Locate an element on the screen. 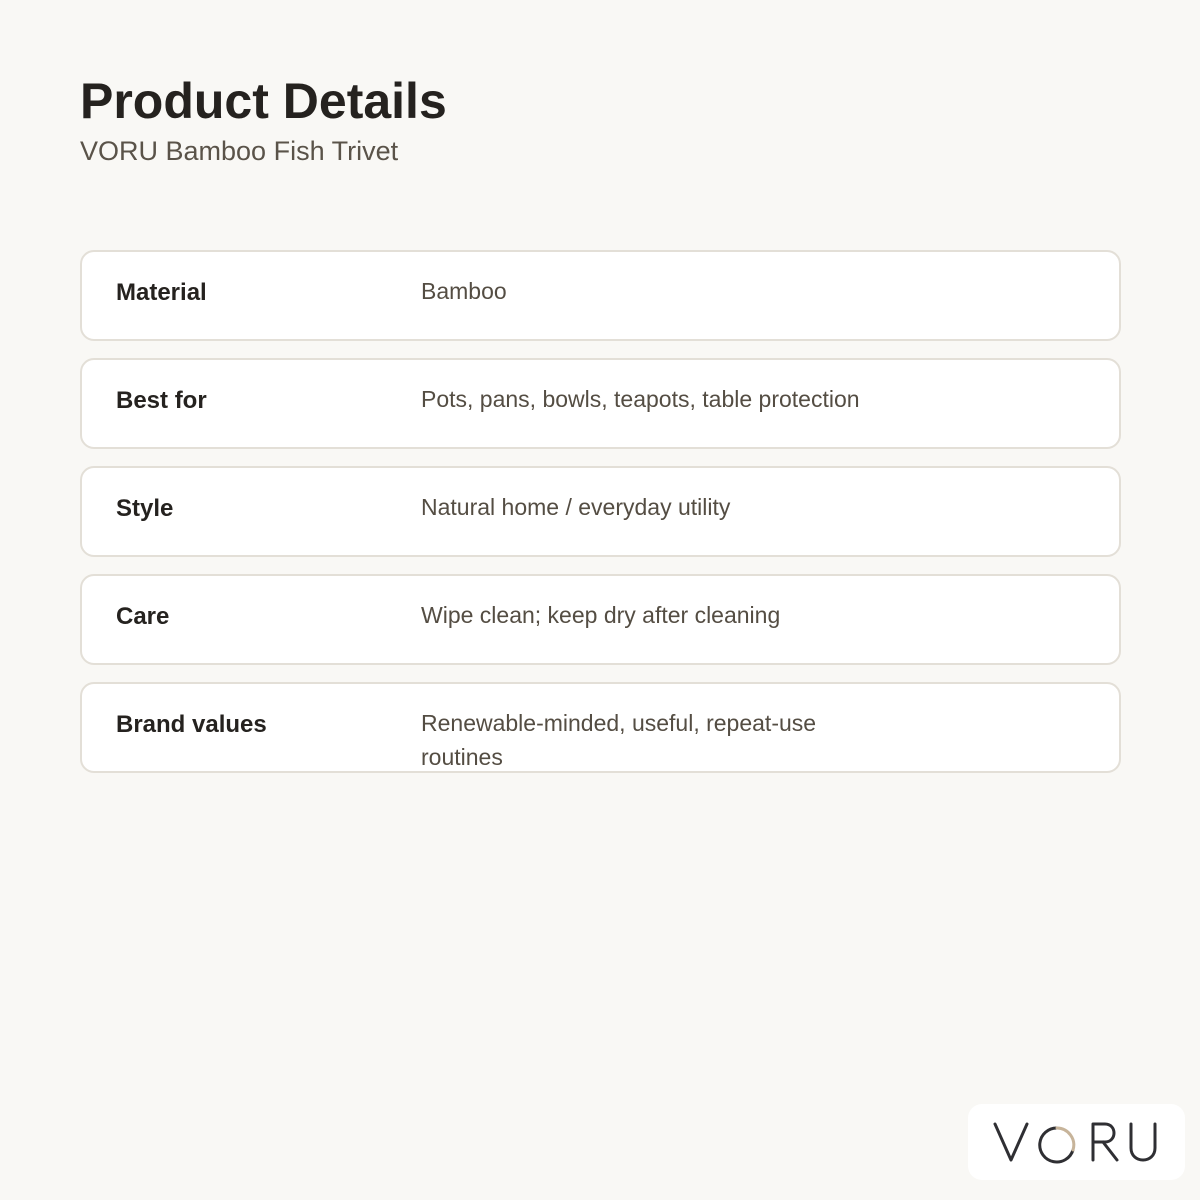  logo-letter-v is located at coordinates (1010, 1142).